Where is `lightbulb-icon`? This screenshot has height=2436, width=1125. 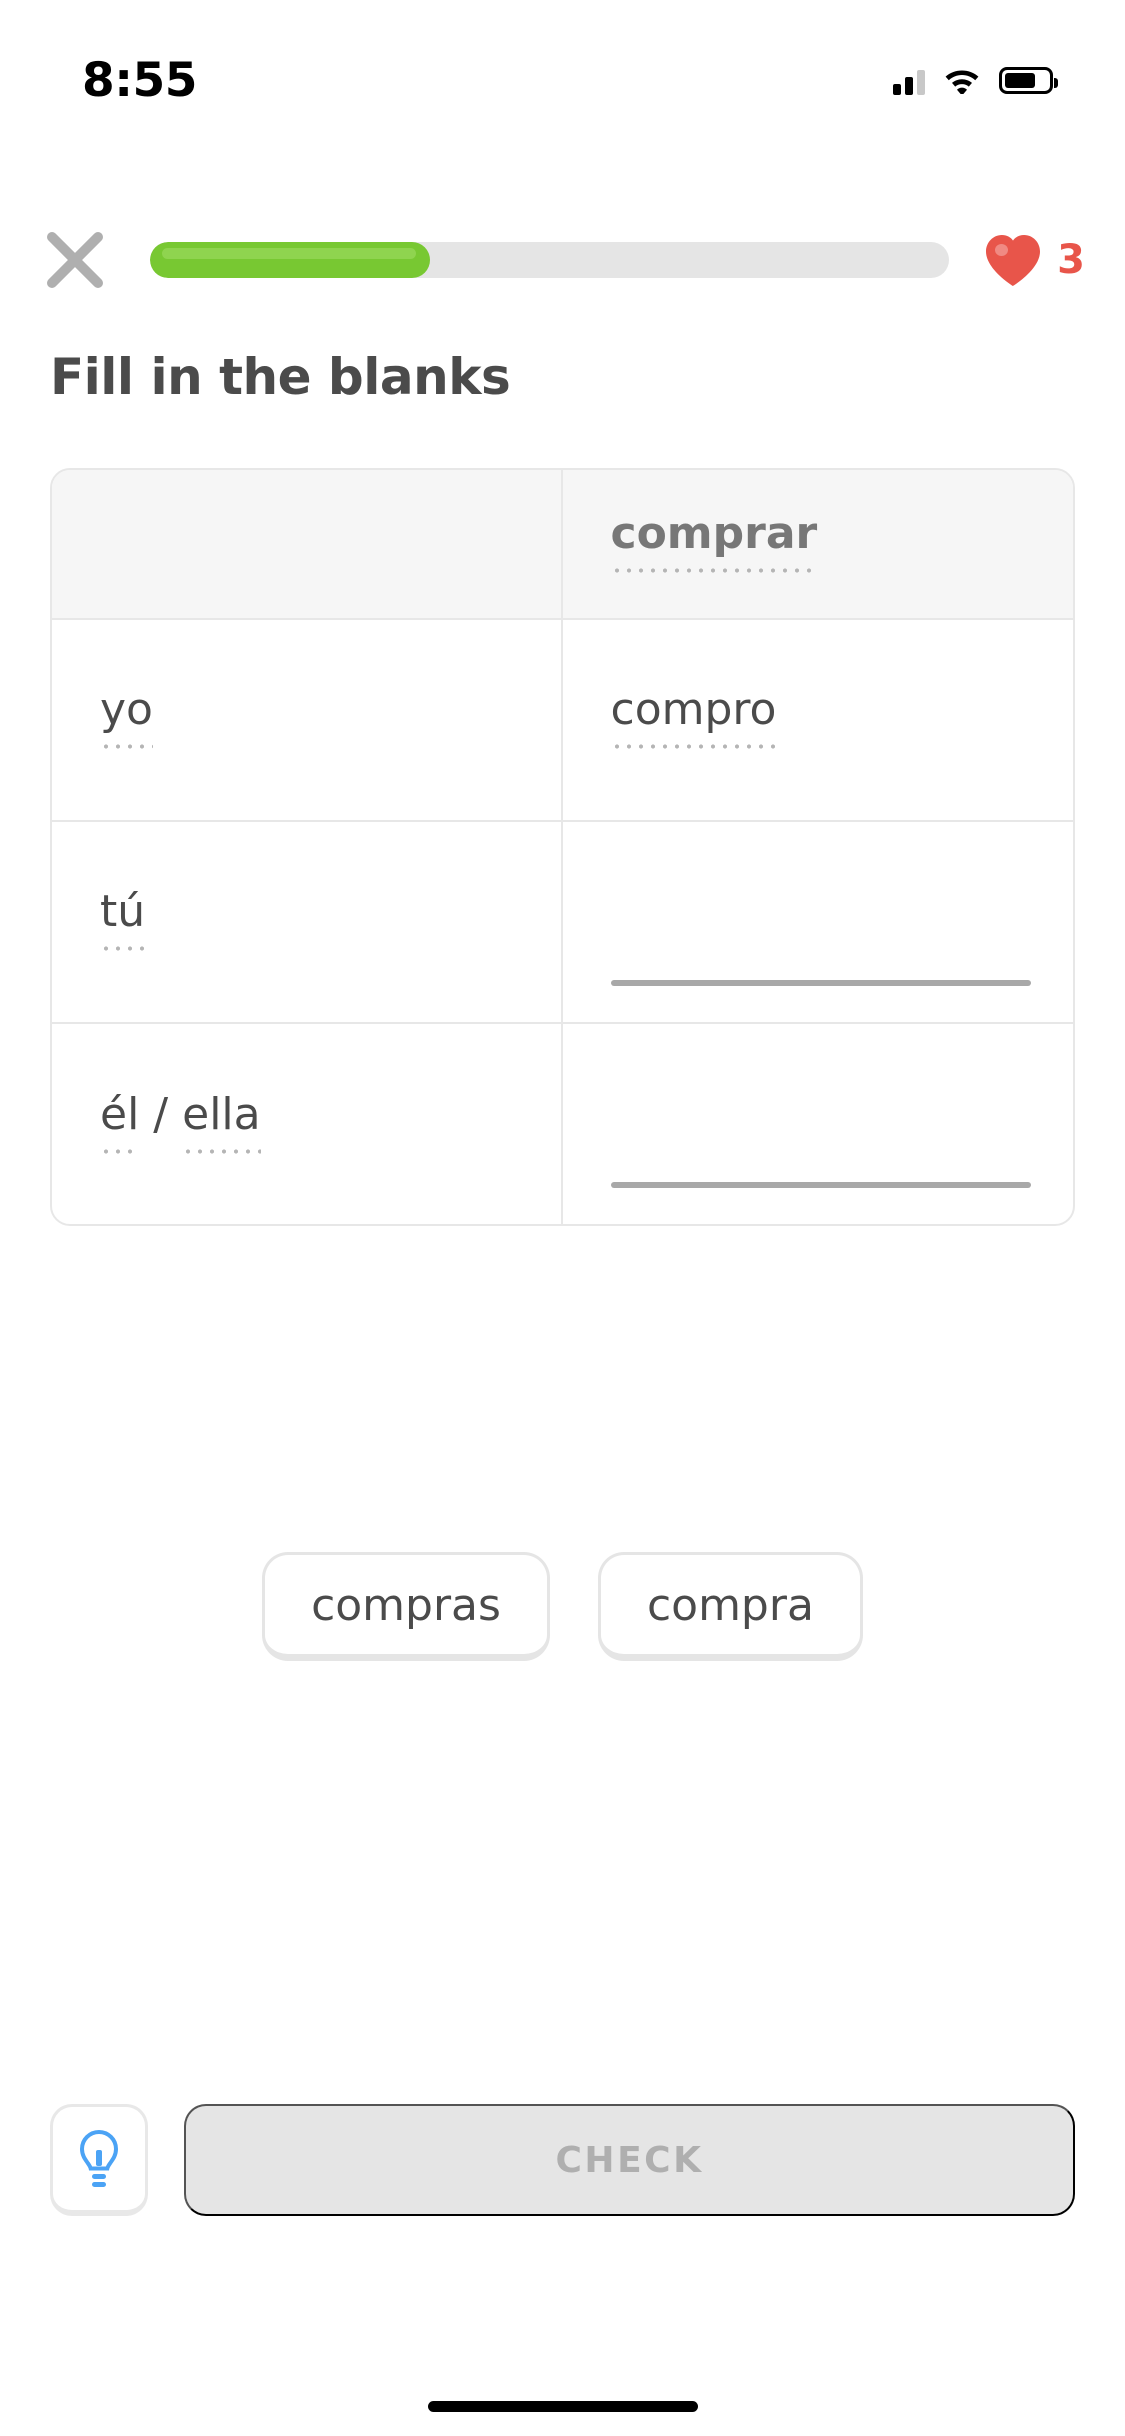 lightbulb-icon is located at coordinates (99, 2158).